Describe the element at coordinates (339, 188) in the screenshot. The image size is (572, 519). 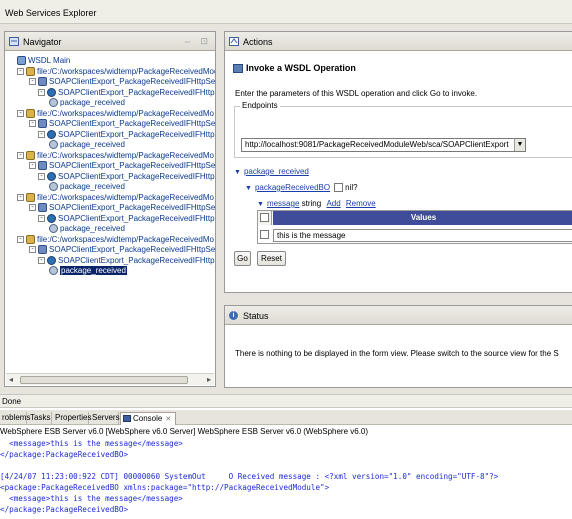
I see `nil-checkbox` at that location.